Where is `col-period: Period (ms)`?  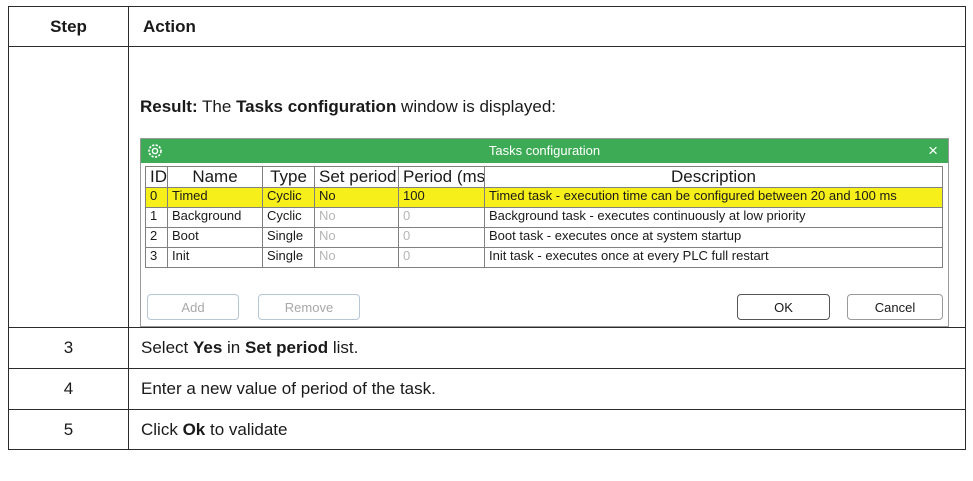
col-period: Period (ms) is located at coordinates (441, 177).